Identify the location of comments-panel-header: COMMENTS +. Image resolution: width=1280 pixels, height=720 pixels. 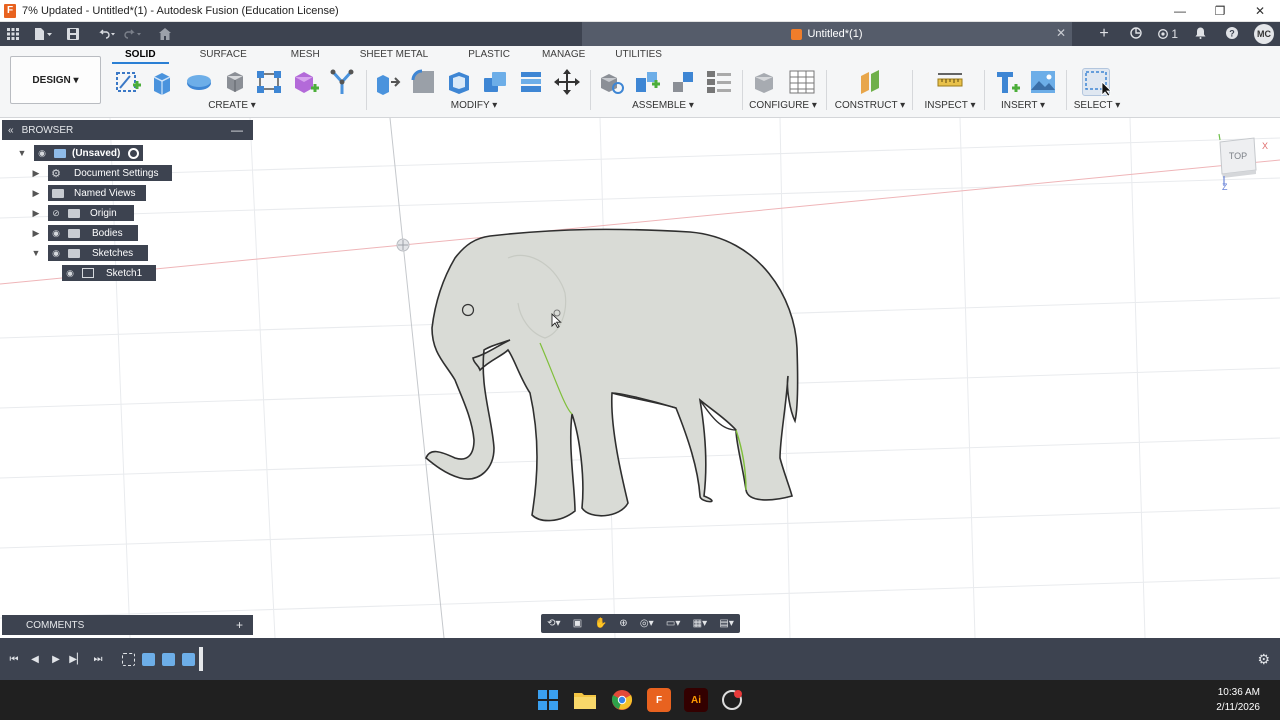
(127, 625).